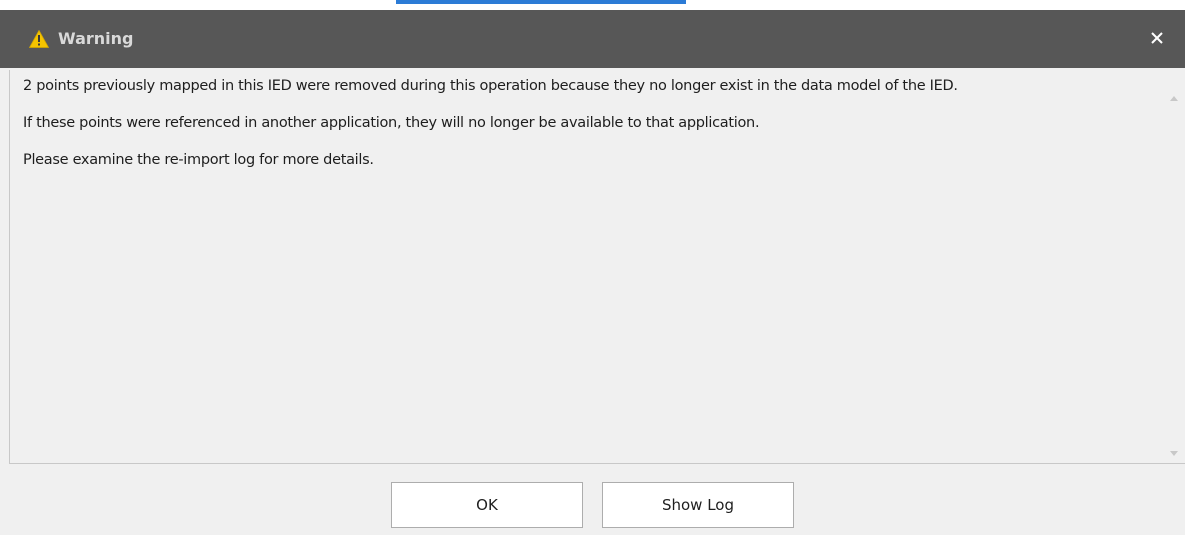  Describe the element at coordinates (698, 505) in the screenshot. I see `show-log-button: Show Log` at that location.